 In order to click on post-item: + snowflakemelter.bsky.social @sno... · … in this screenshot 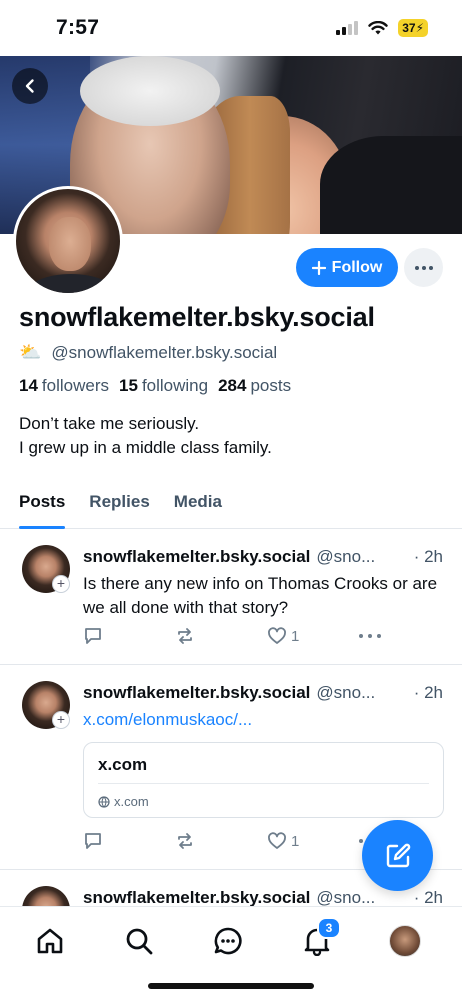, I will do `click(231, 597)`.